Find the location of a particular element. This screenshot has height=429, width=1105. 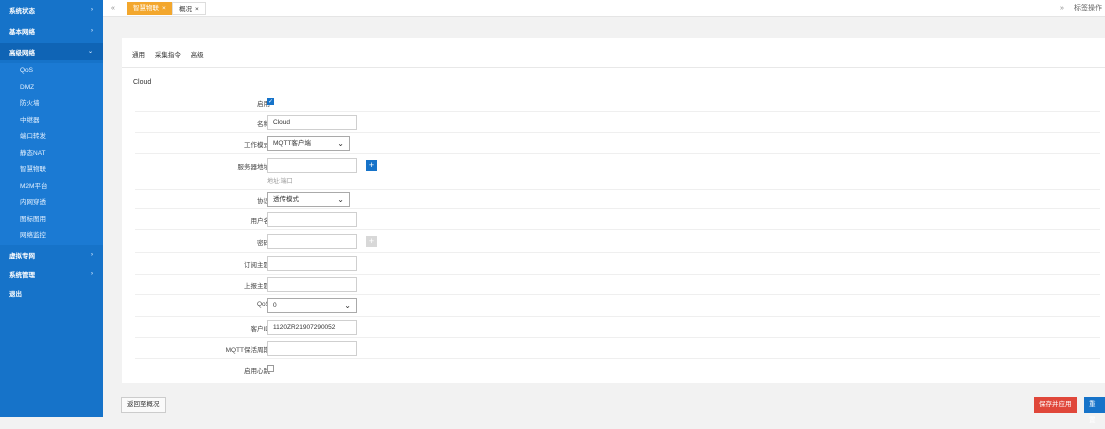

form-row-publish: 上报主题 is located at coordinates (617, 285).